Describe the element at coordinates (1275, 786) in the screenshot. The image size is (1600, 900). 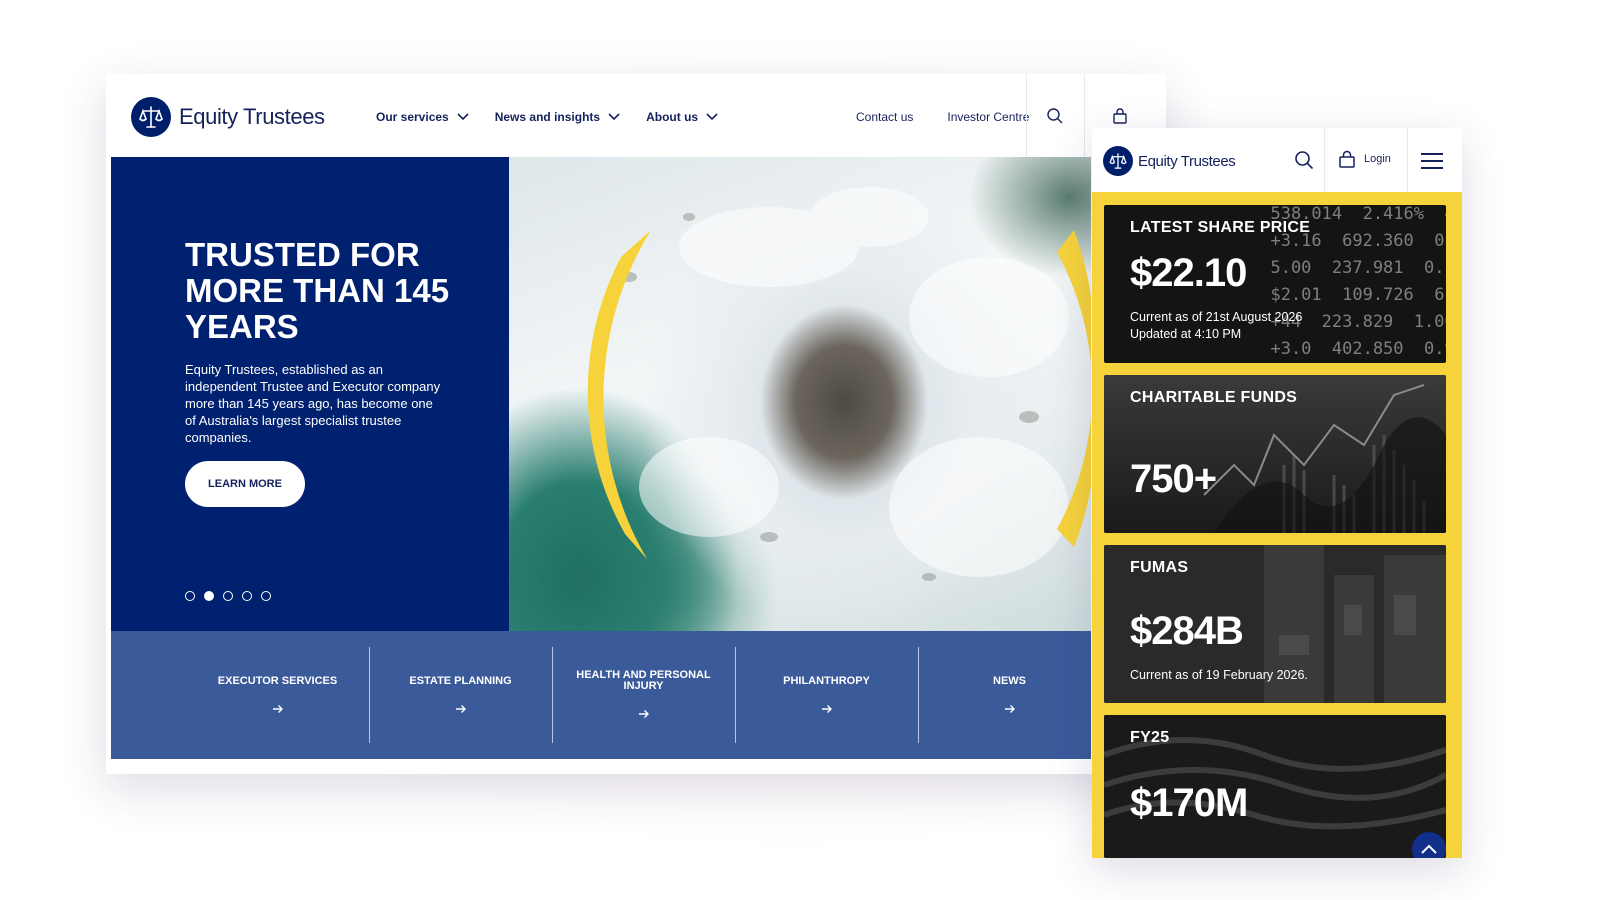
I see `stat-card-fy25: FY25 $170M` at that location.